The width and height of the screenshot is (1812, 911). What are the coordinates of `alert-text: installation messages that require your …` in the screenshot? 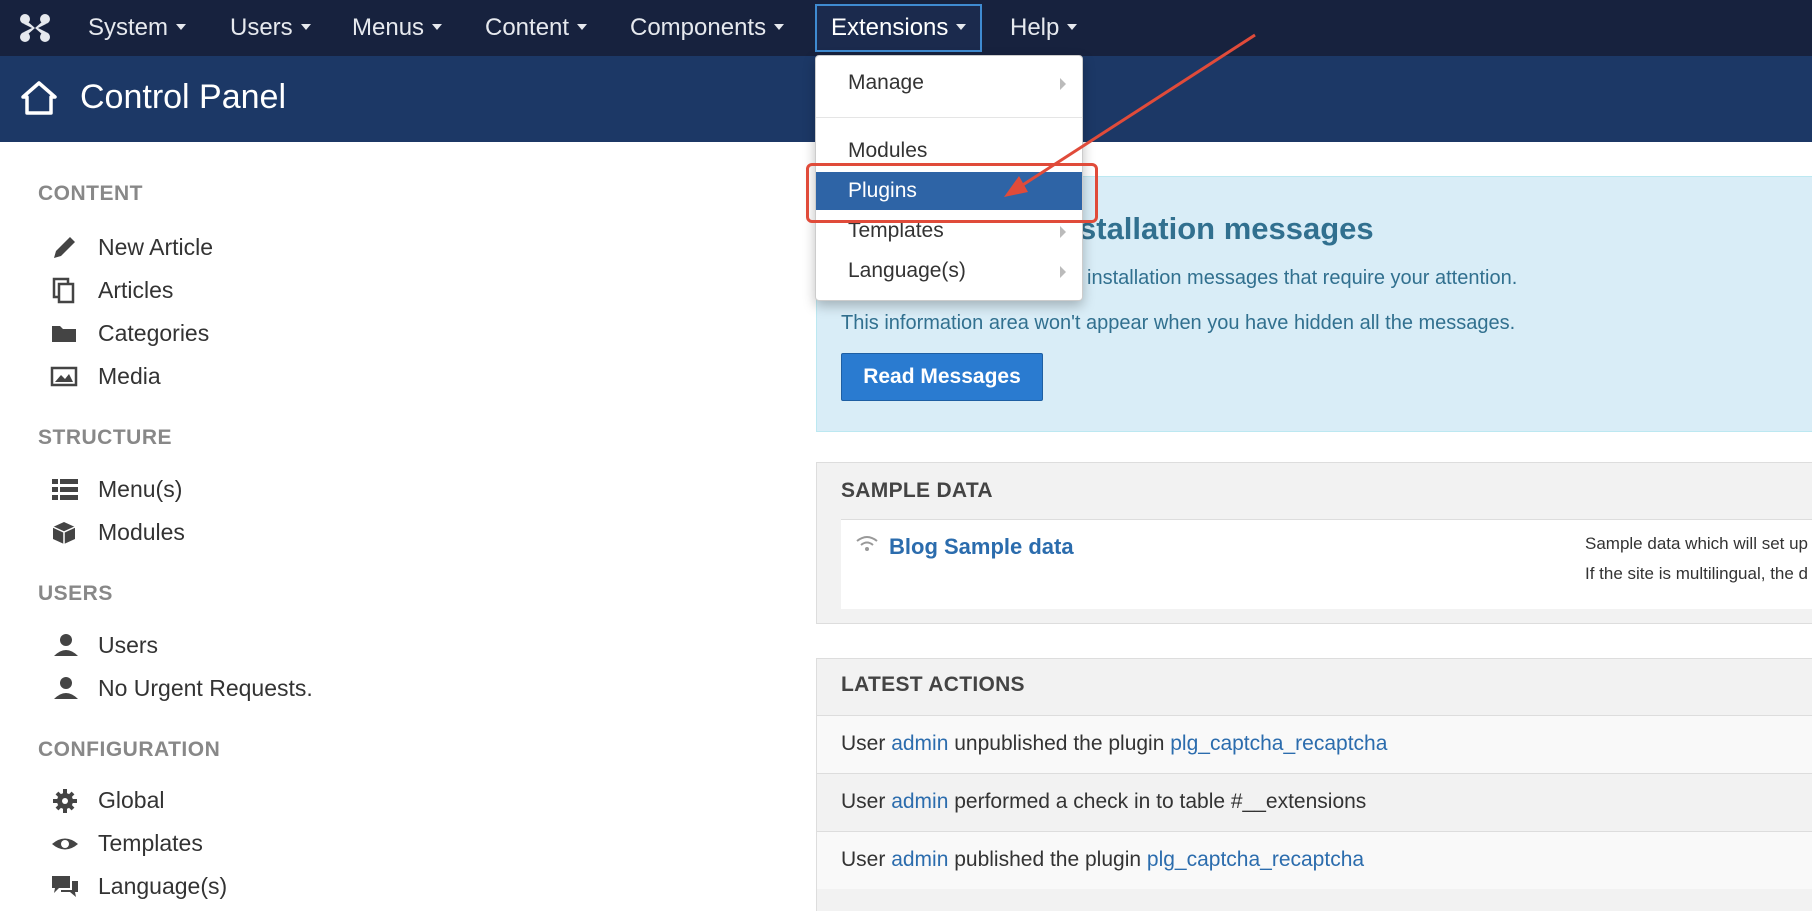 It's located at (1302, 278).